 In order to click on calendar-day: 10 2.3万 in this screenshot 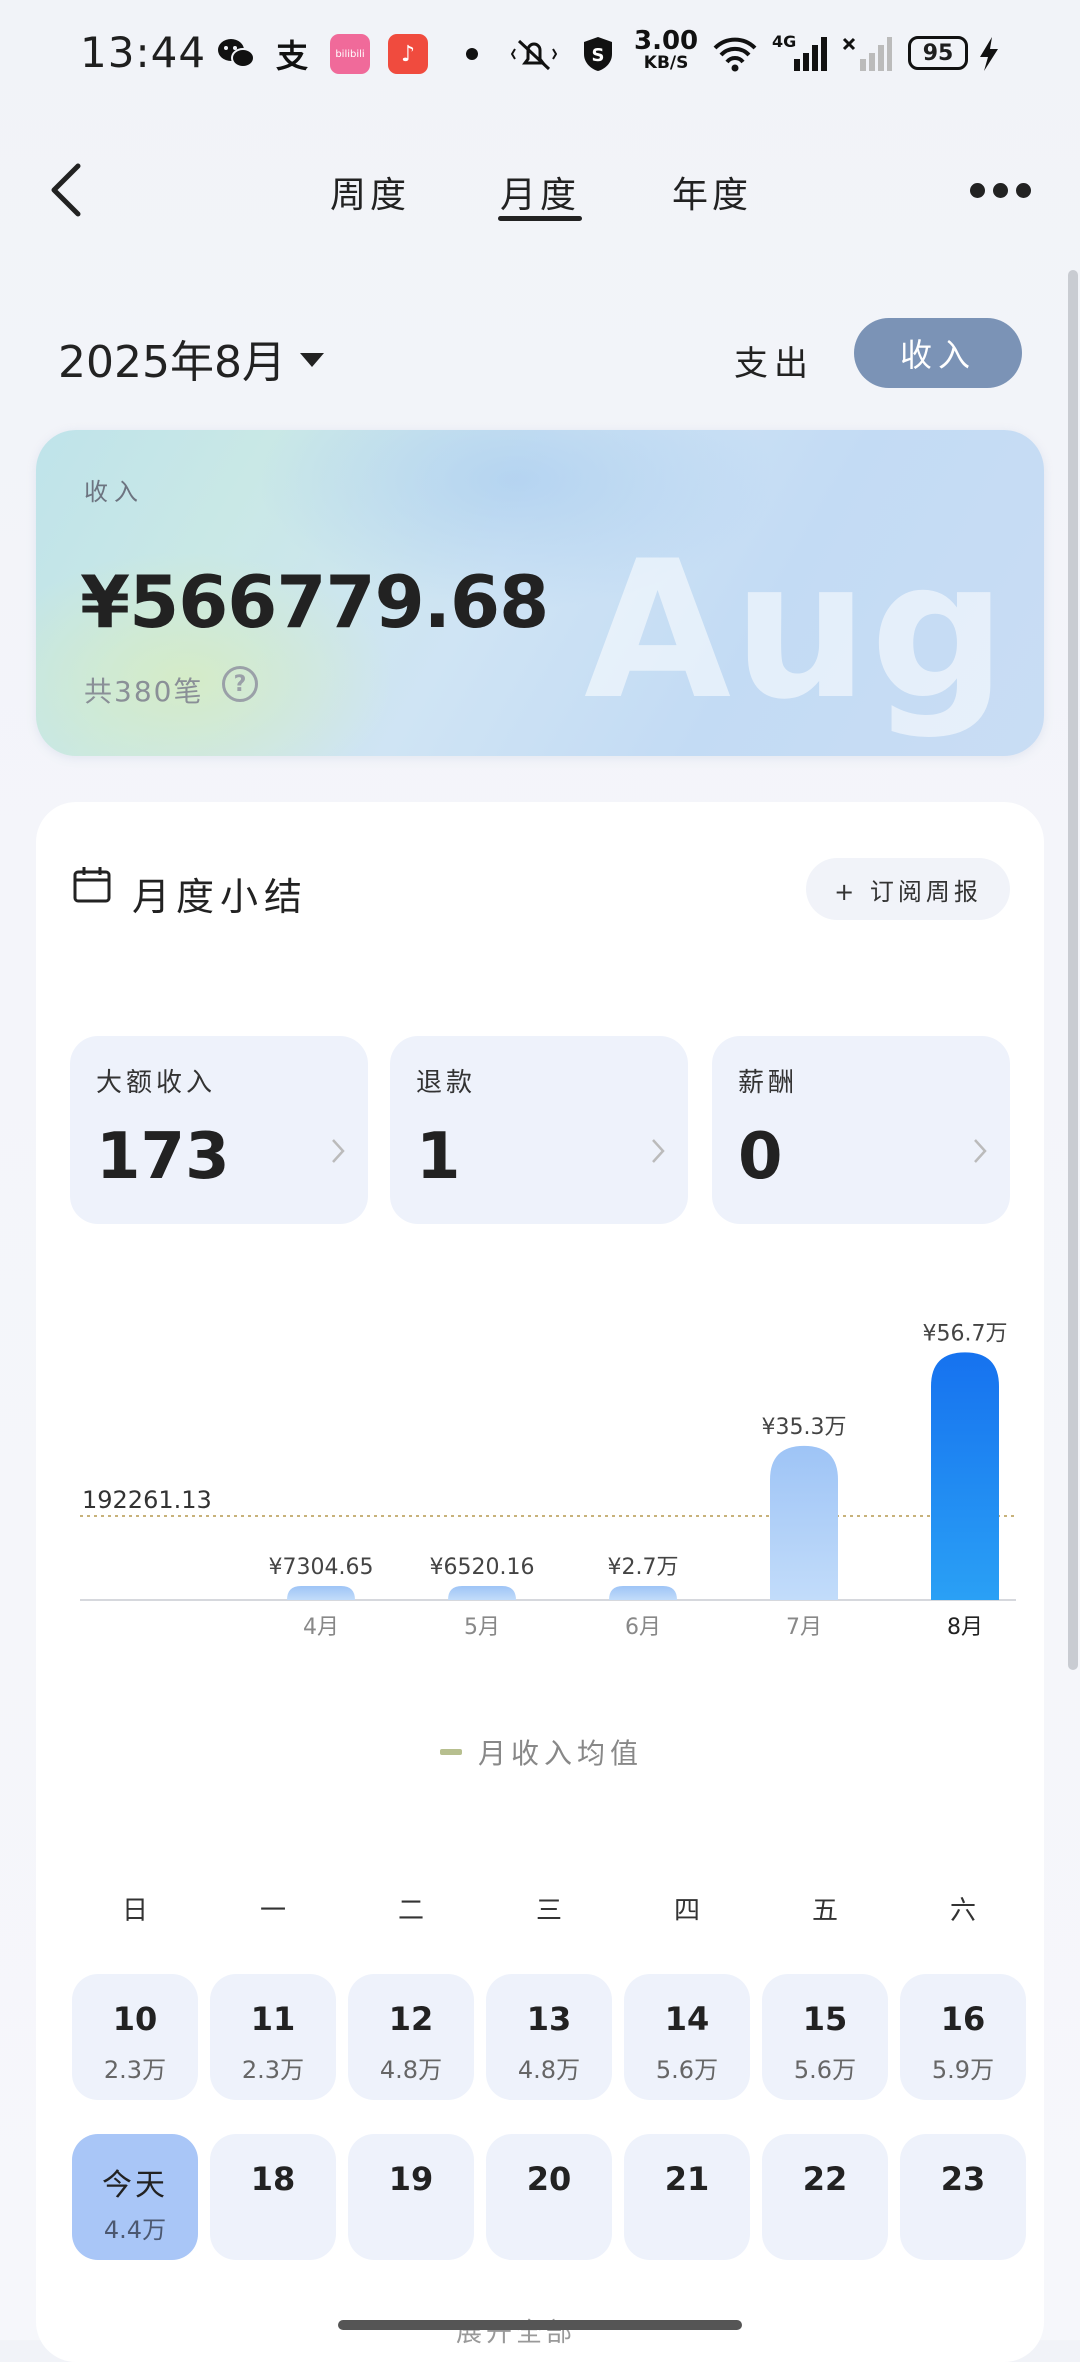, I will do `click(135, 2037)`.